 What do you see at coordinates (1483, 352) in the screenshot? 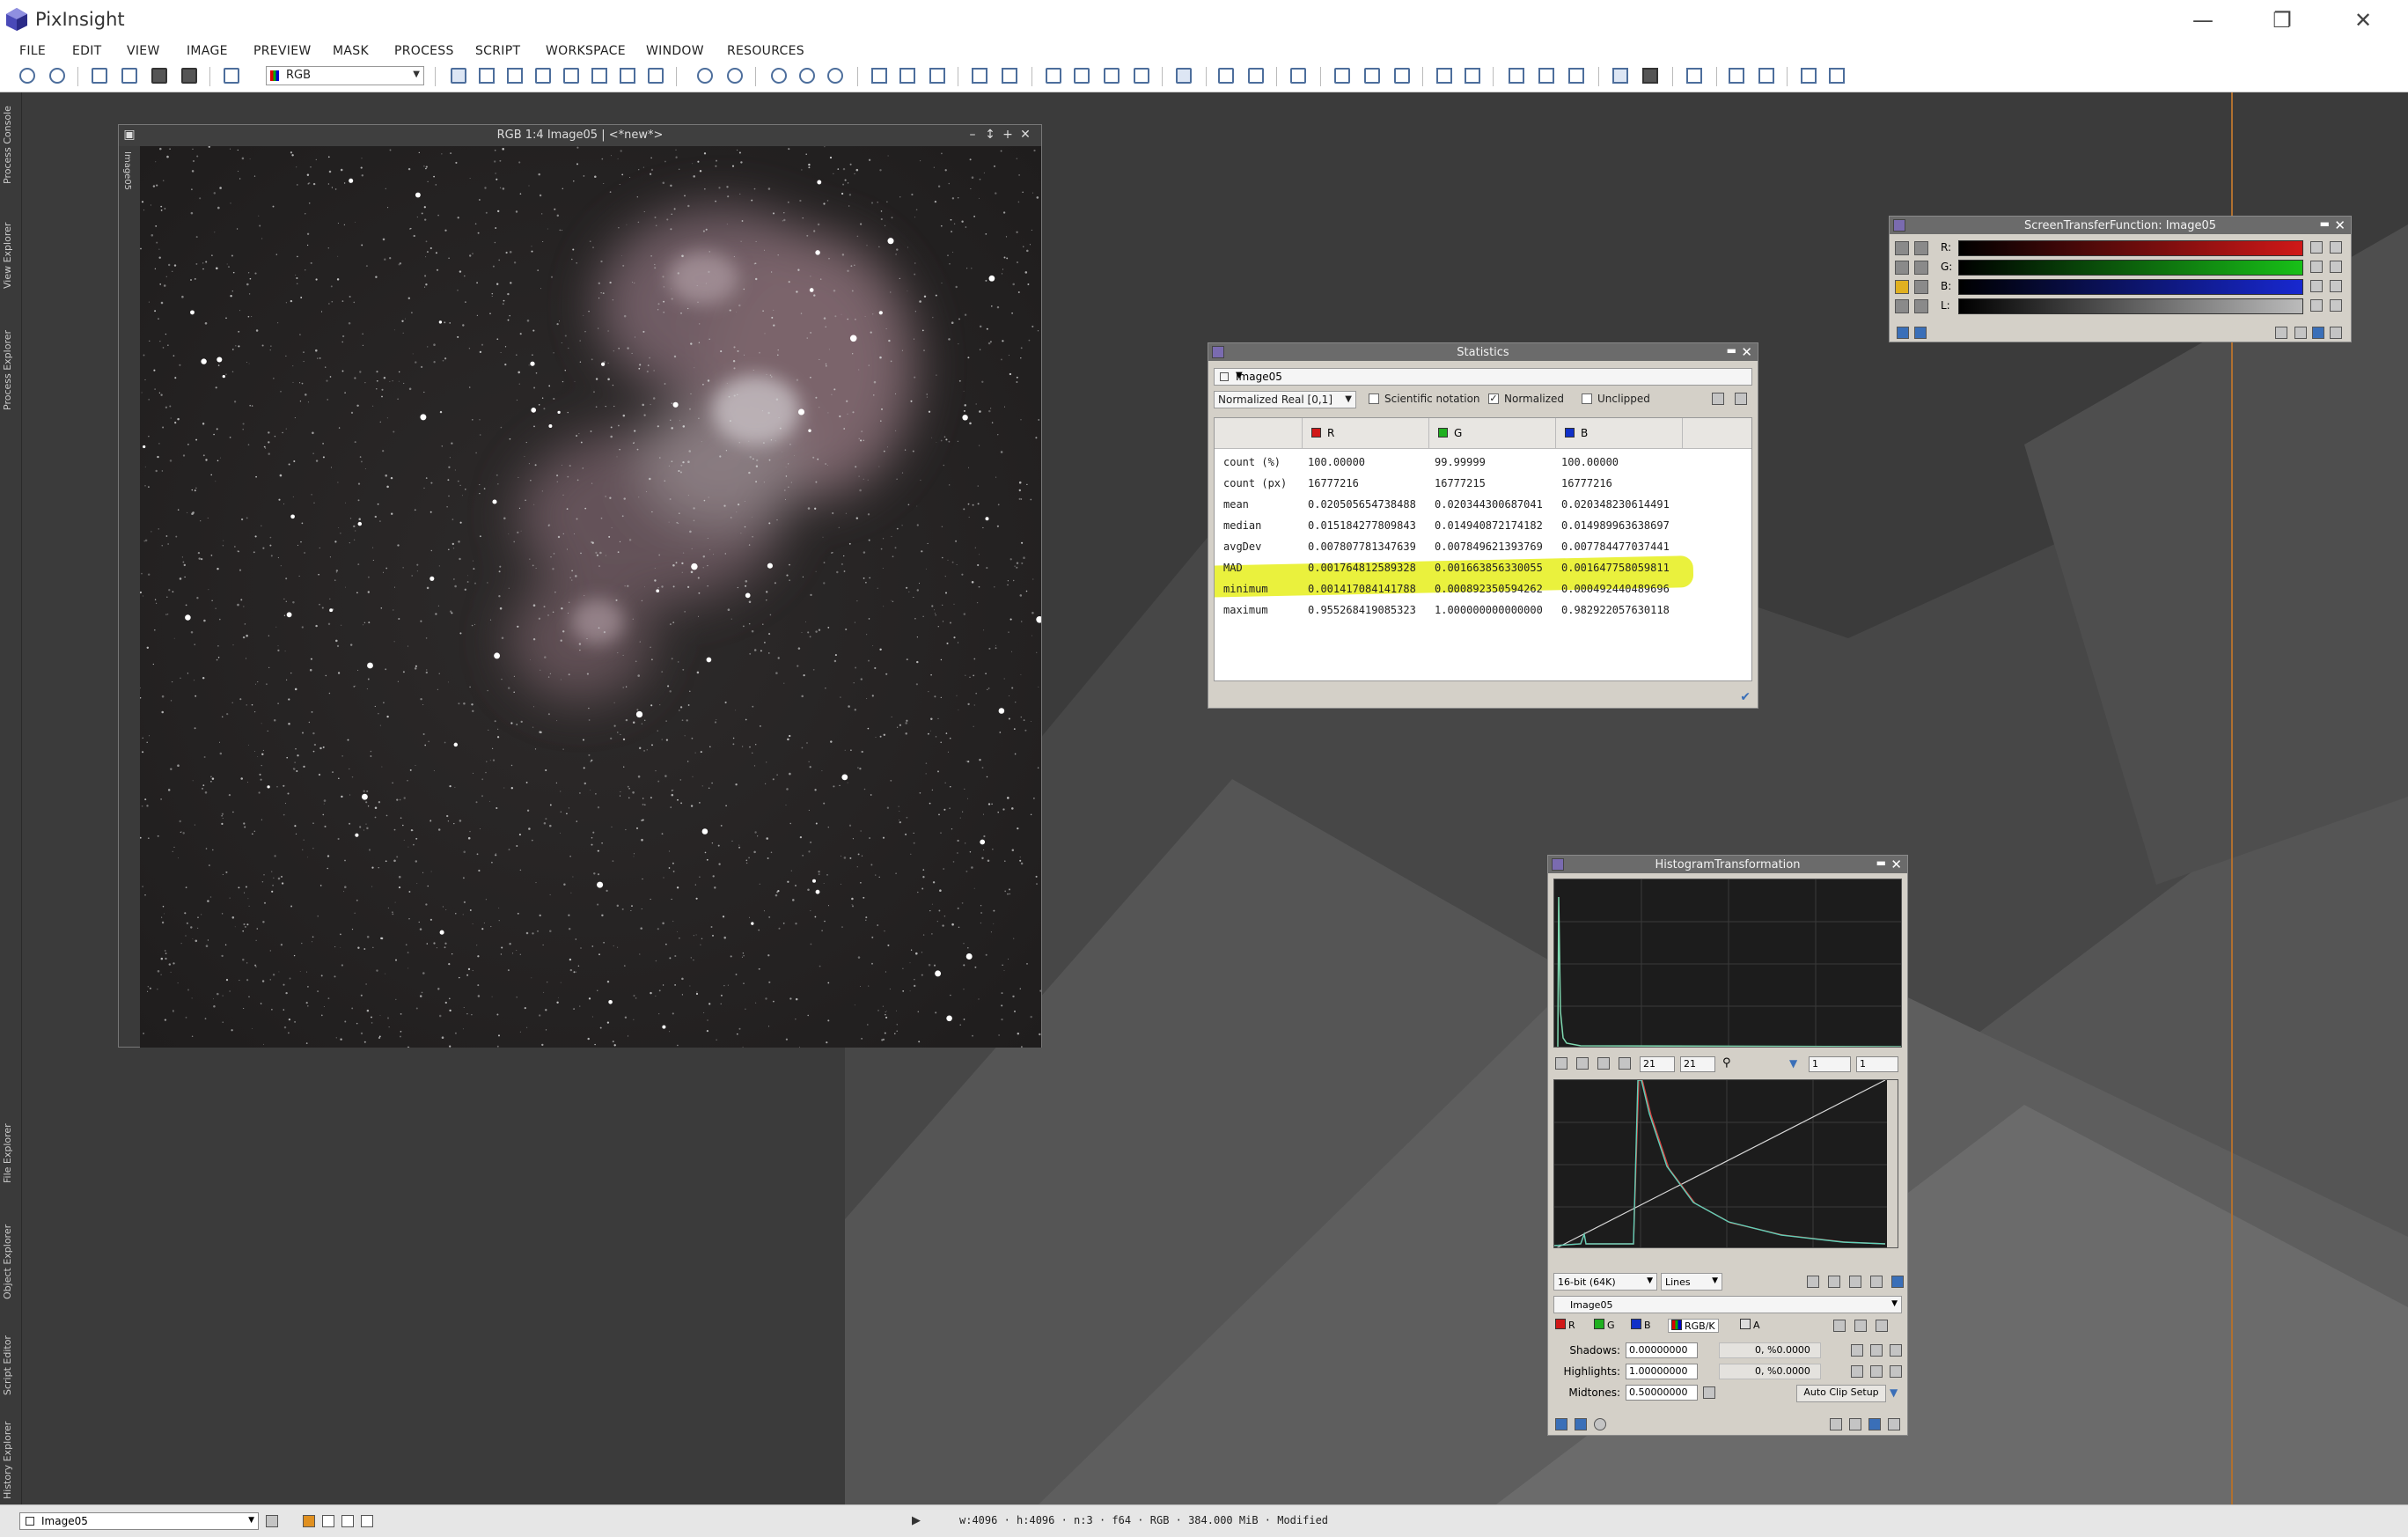
I see `statistics-titlebar: Statistics ▬ ✕` at bounding box center [1483, 352].